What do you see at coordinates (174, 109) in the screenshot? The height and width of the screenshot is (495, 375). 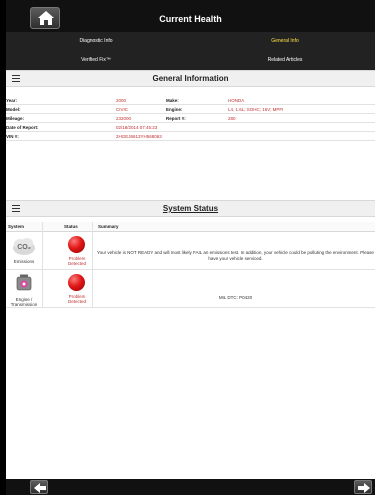 I see `engine-label: Engine:` at bounding box center [174, 109].